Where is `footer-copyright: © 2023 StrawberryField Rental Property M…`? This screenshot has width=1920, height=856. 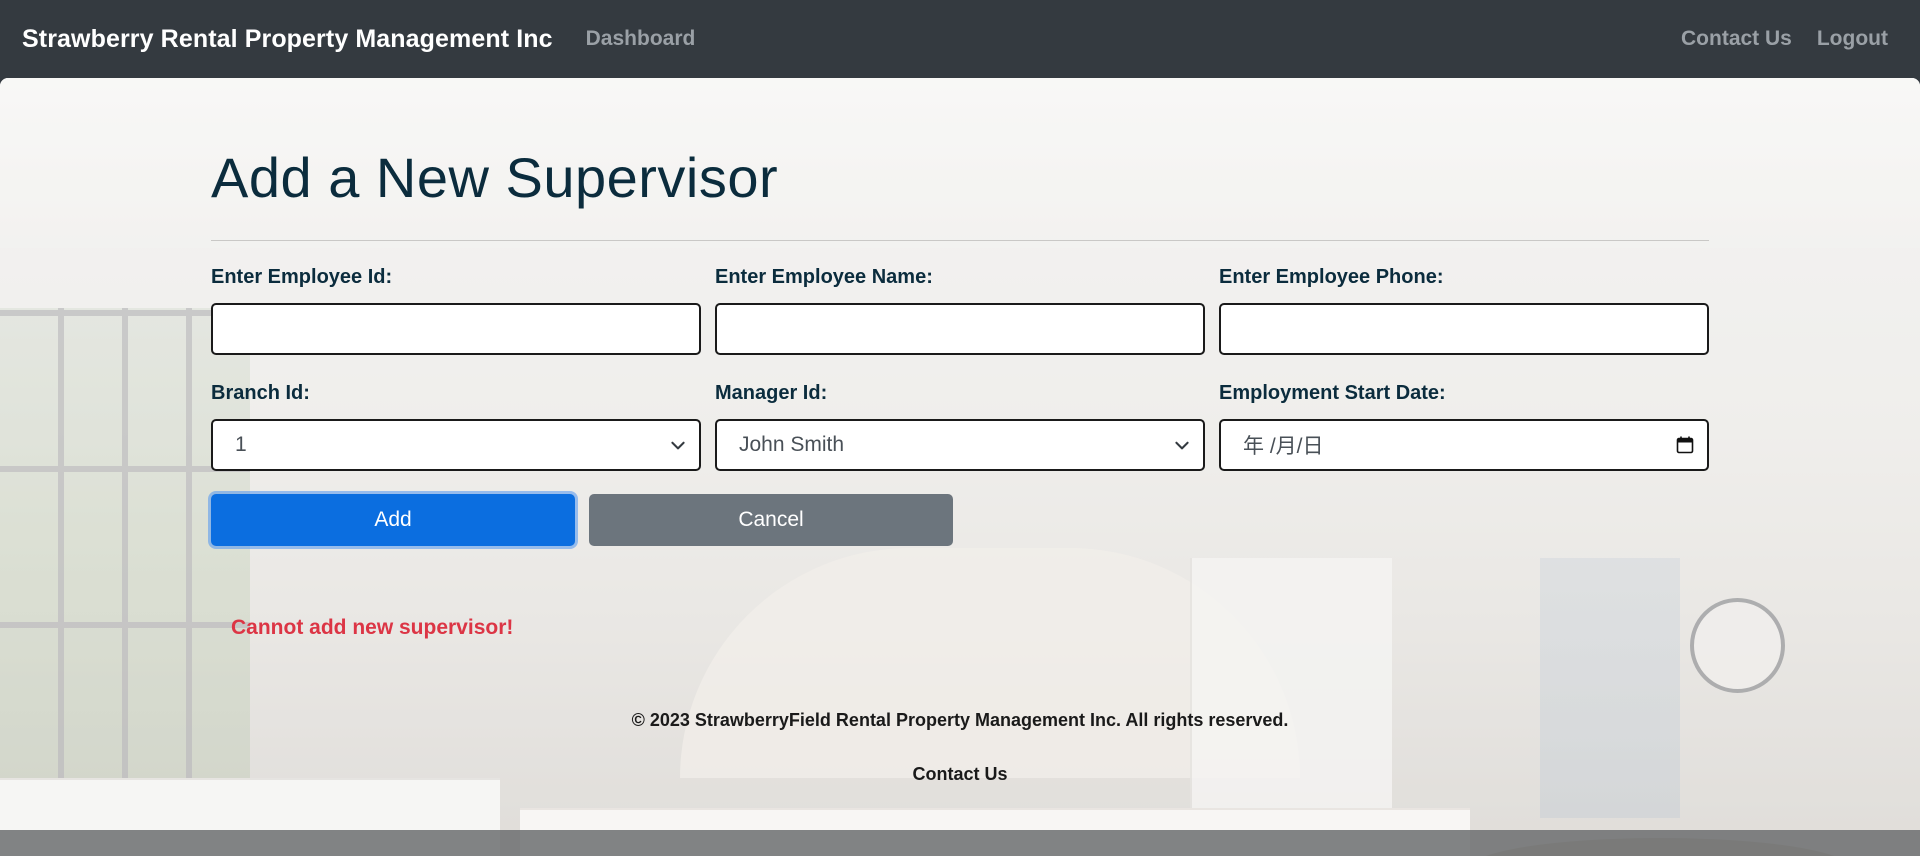 footer-copyright: © 2023 StrawberryField Rental Property M… is located at coordinates (960, 720).